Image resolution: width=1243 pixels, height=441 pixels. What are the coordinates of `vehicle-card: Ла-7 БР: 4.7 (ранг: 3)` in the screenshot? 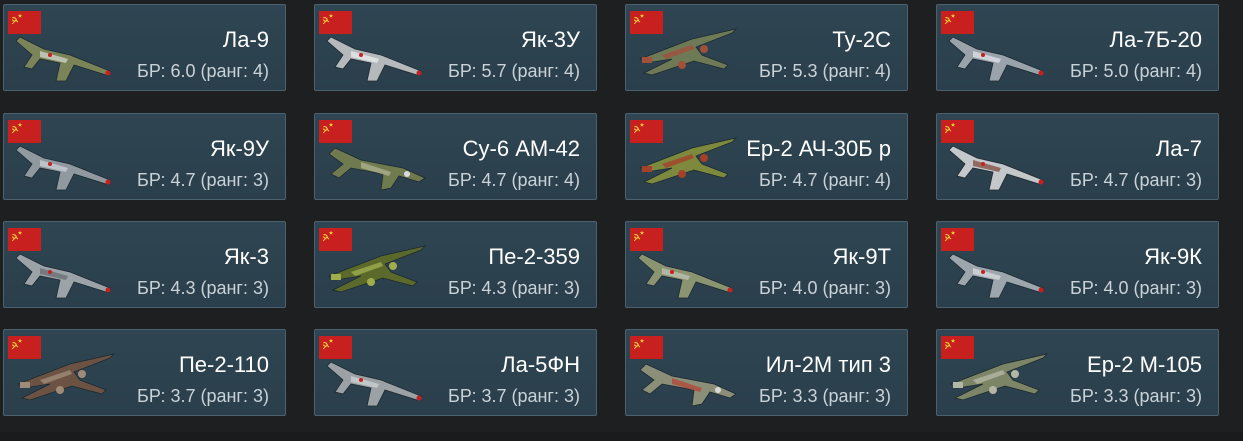 It's located at (1077, 156).